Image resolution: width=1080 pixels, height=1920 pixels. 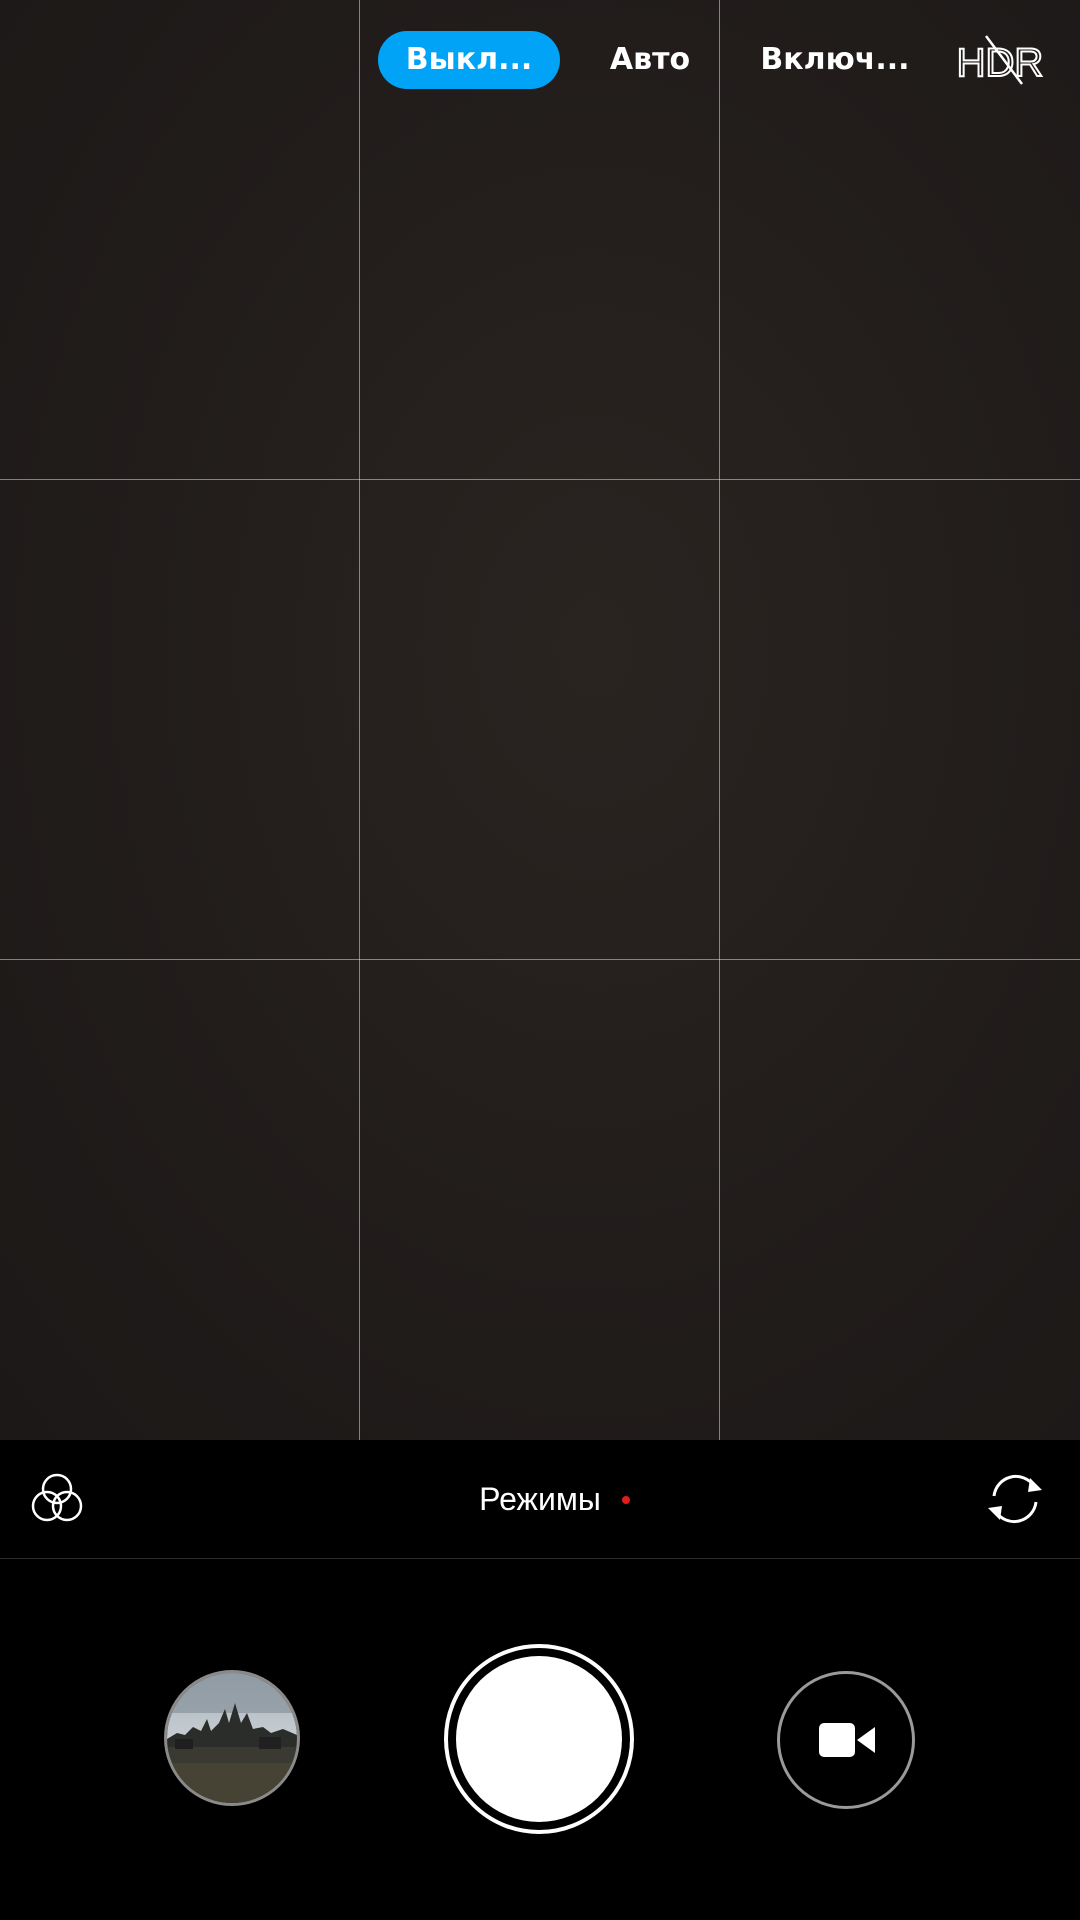 I want to click on hdr-auto-button: Авто, so click(x=650, y=60).